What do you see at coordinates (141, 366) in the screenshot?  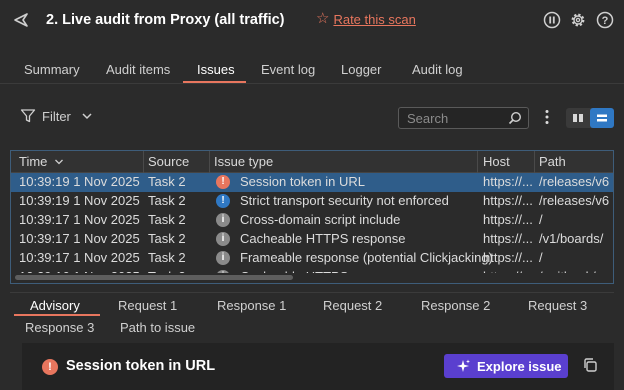 I see `issue-title: Session token in URL` at bounding box center [141, 366].